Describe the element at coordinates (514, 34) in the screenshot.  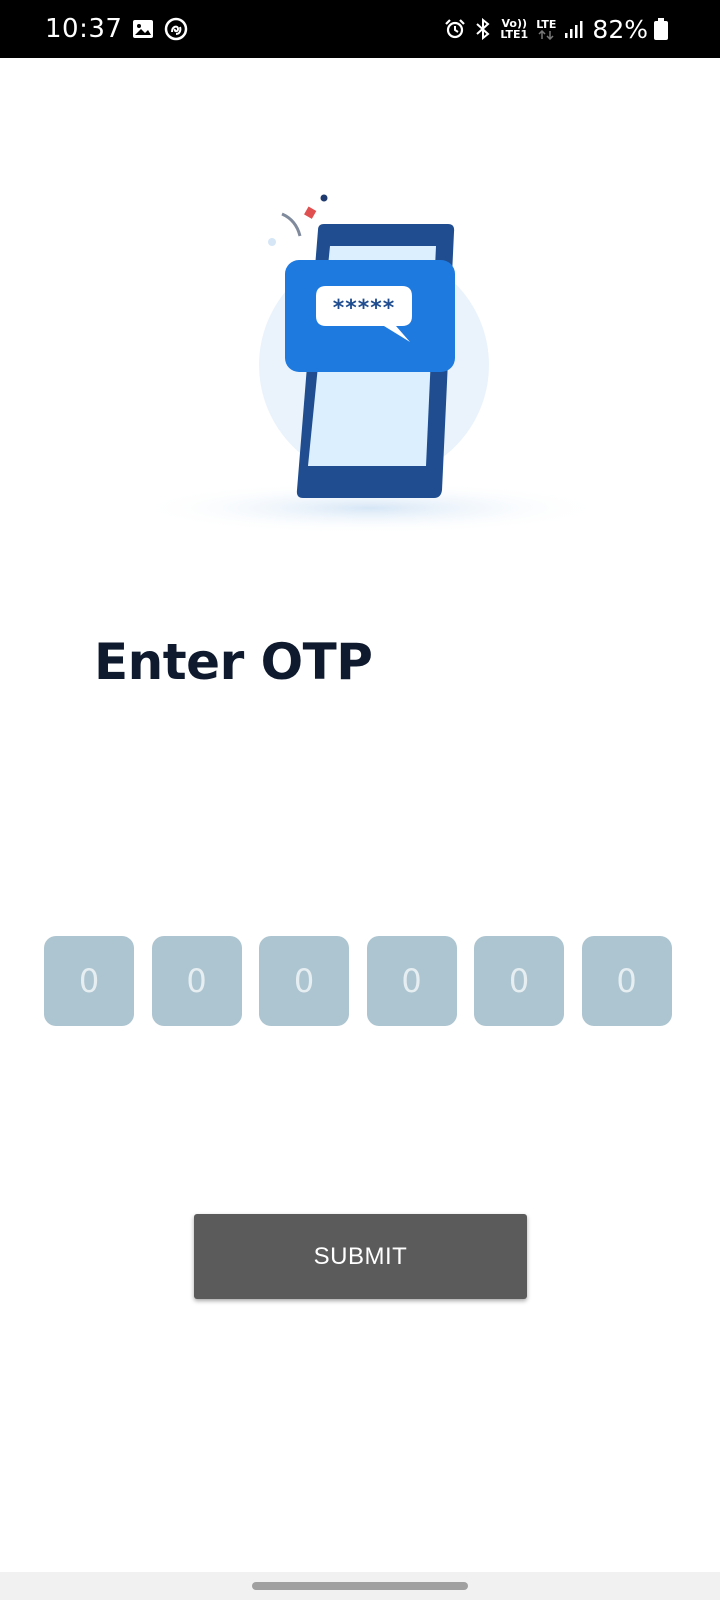
I see `volte-bottom-label: LTE1` at that location.